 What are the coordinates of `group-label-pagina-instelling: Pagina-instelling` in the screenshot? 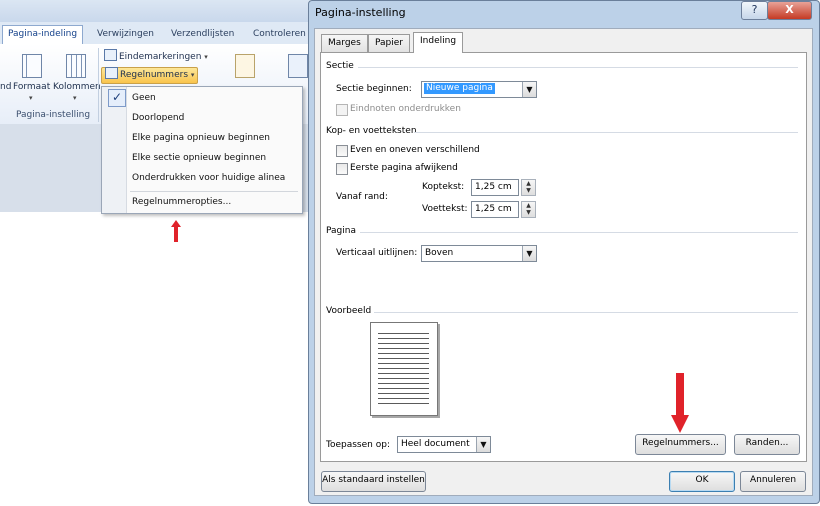 It's located at (53, 115).